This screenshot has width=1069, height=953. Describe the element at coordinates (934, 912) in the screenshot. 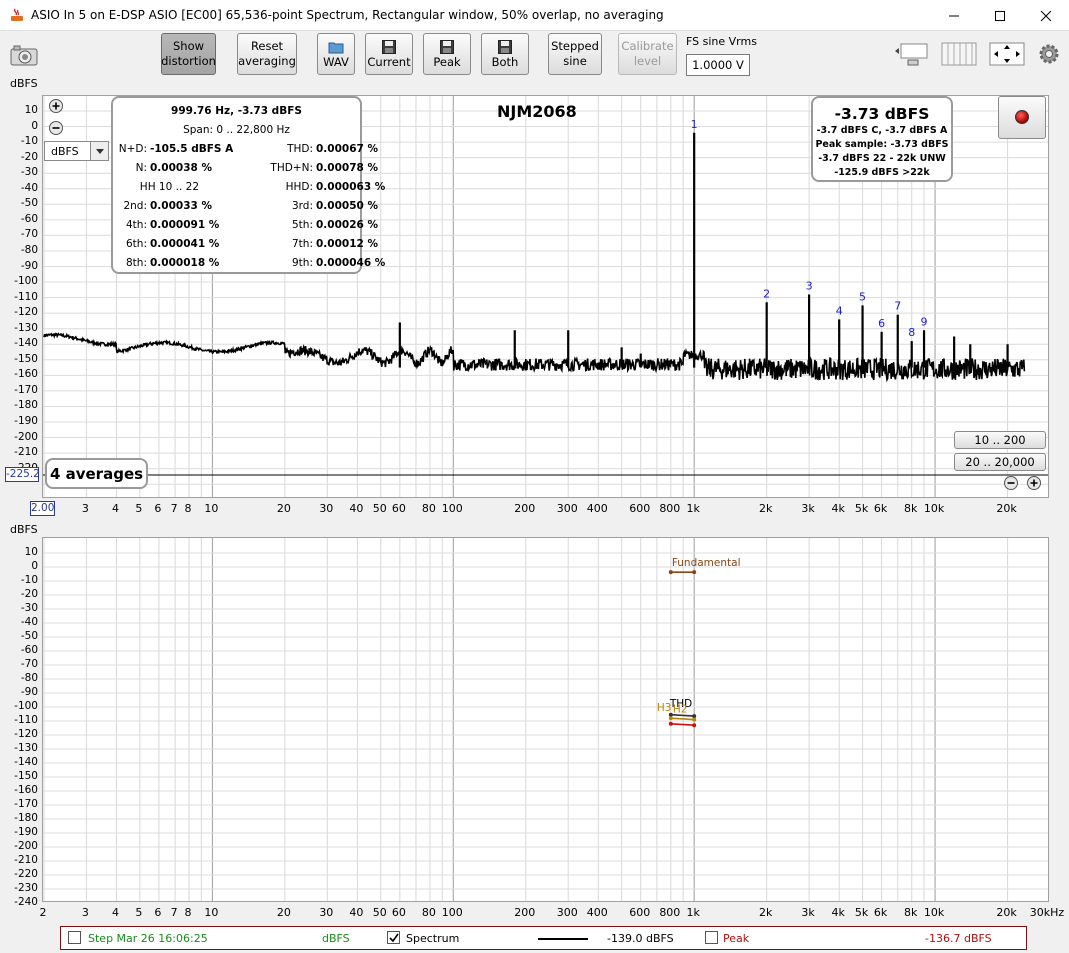

I see `x-tick-label: 10k` at that location.